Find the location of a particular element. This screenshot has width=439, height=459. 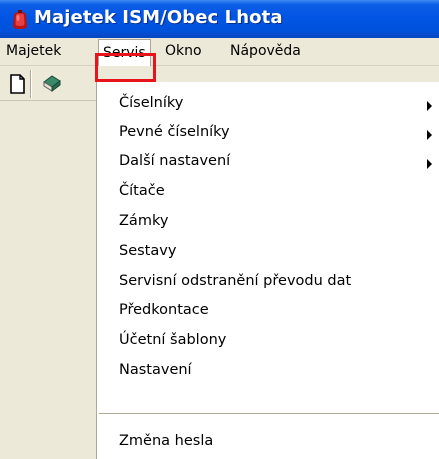

title-bar: Majetek ISM/Obec Lhota is located at coordinates (219, 19).